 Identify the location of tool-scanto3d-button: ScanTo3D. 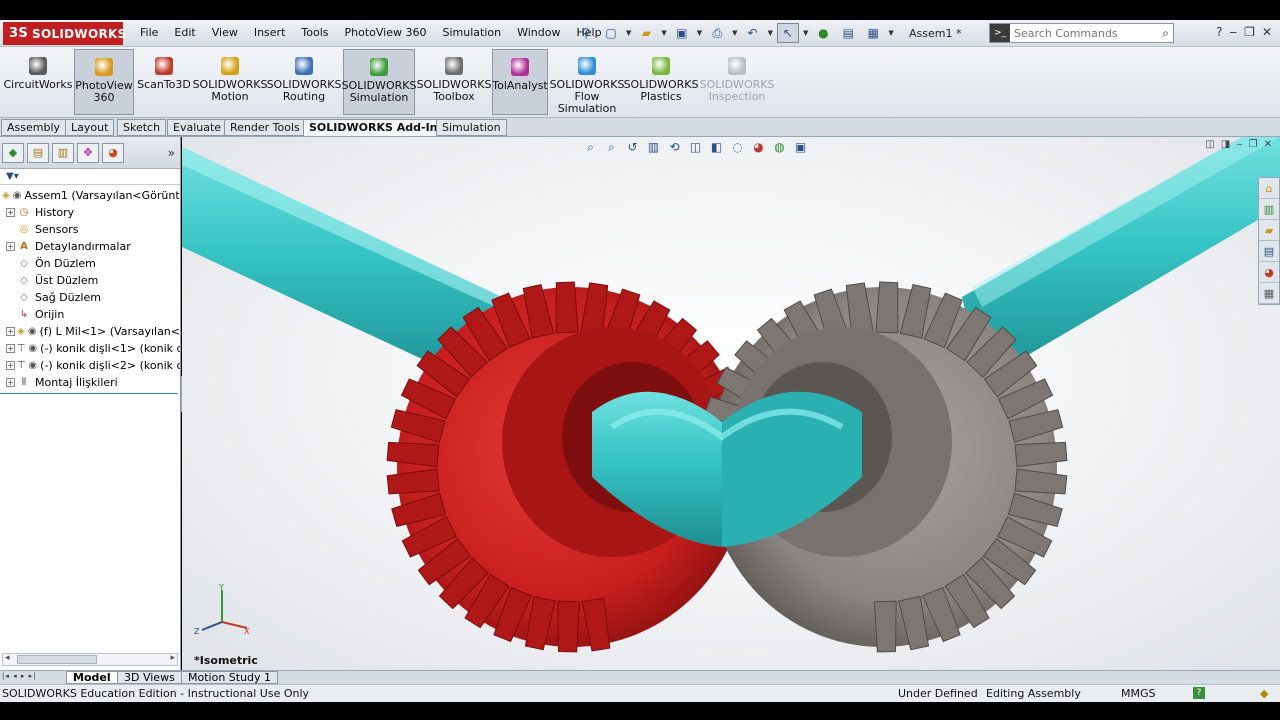
(164, 82).